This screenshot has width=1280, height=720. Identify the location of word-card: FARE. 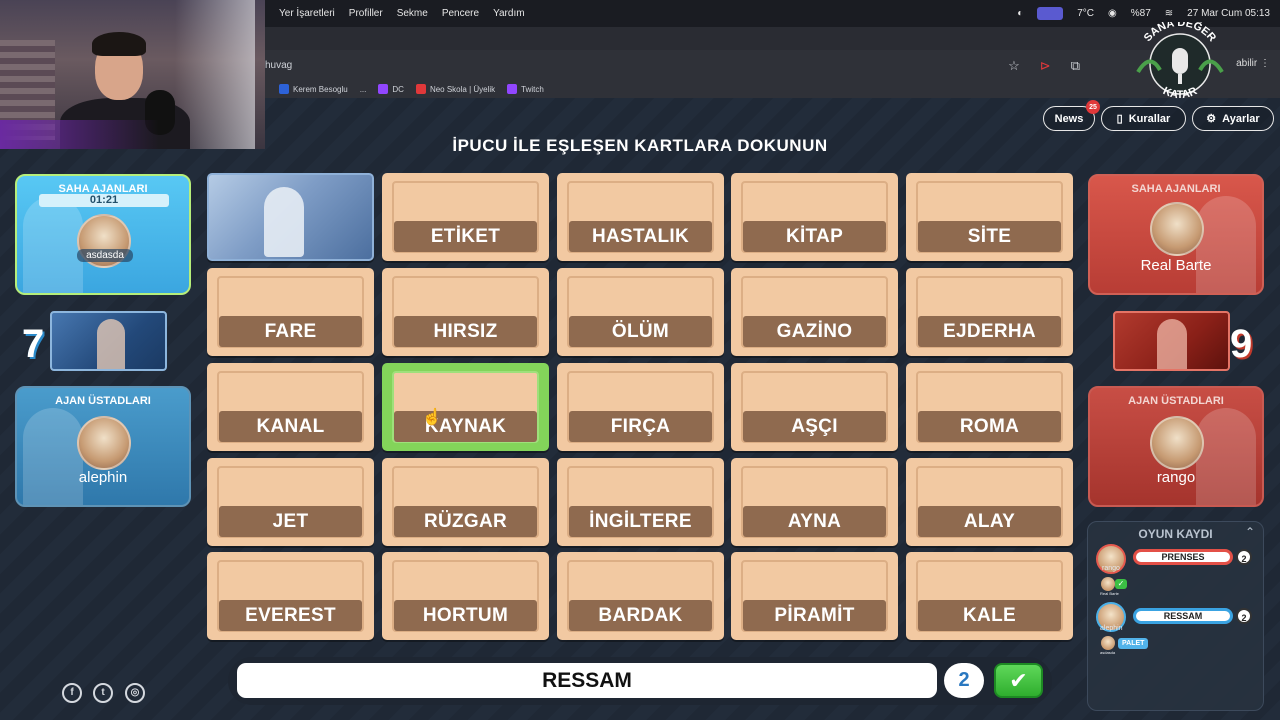
(290, 312).